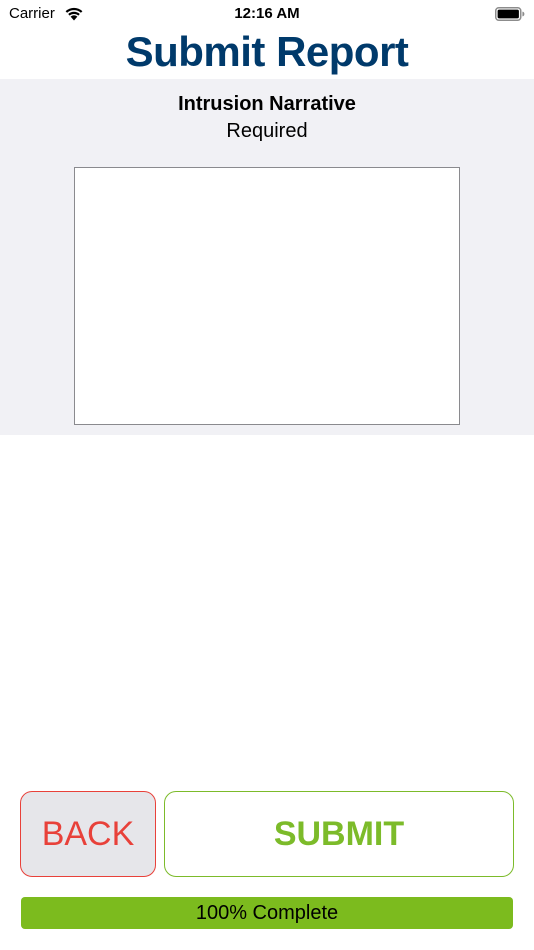  I want to click on field-title: Intrusion Narrative, so click(267, 104).